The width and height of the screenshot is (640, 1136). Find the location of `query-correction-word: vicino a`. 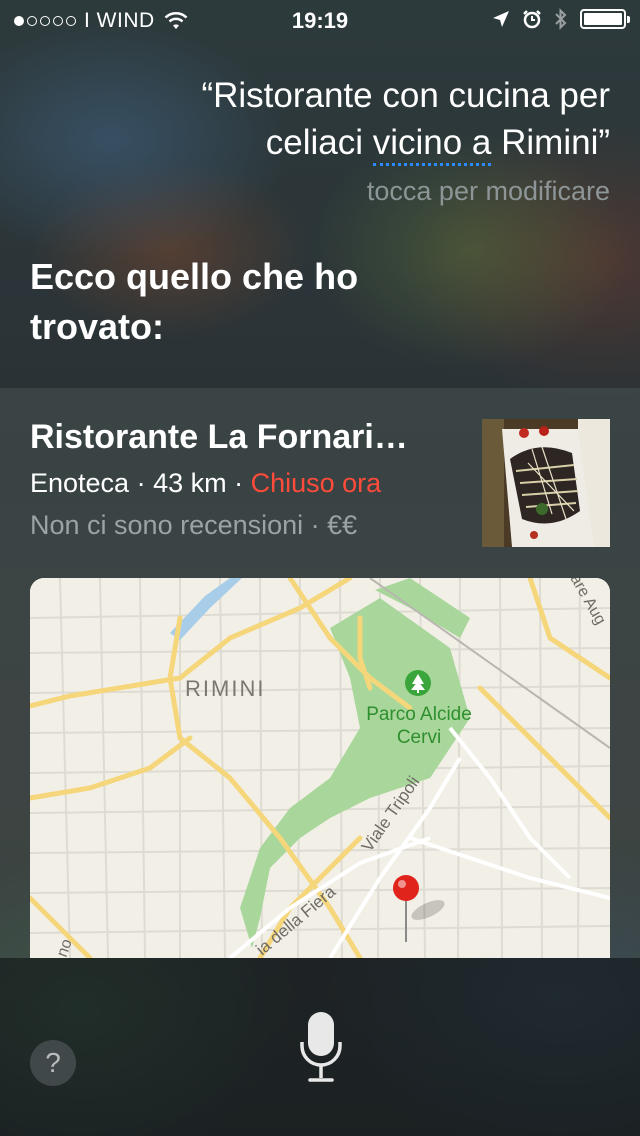

query-correction-word: vicino a is located at coordinates (432, 144).